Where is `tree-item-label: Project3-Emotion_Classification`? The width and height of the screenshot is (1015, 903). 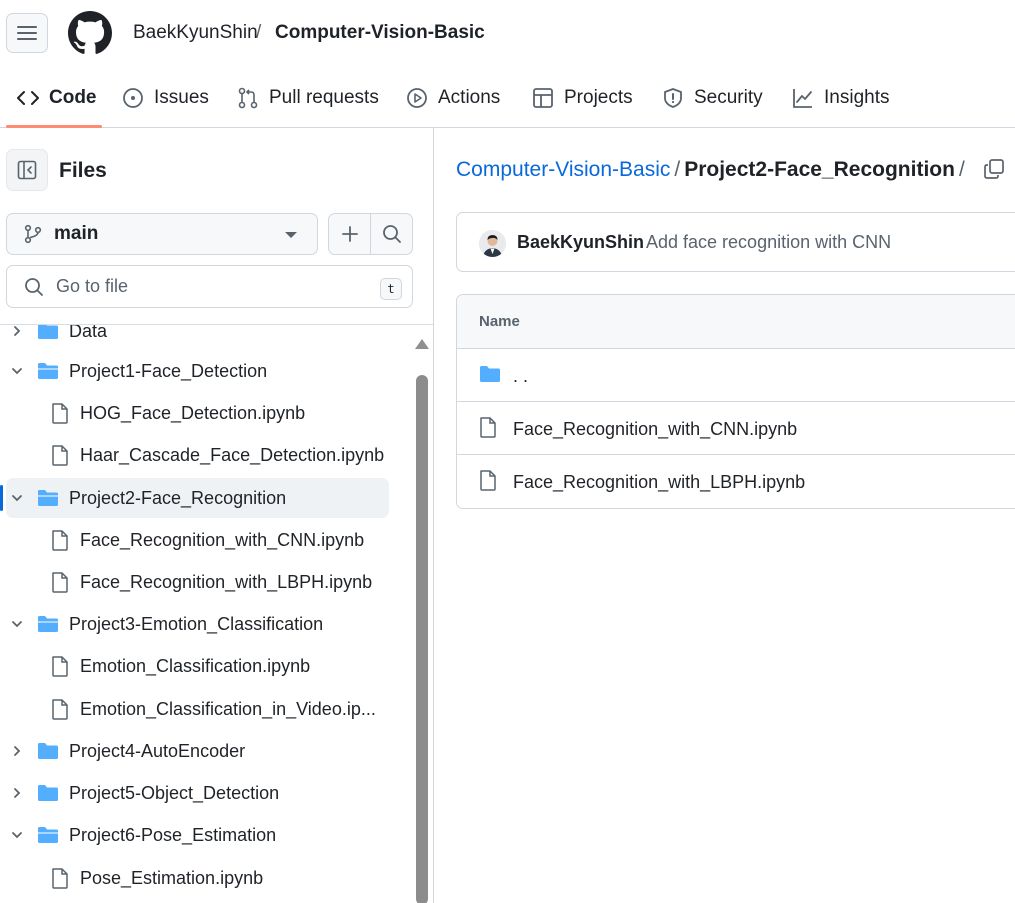
tree-item-label: Project3-Emotion_Classification is located at coordinates (196, 623).